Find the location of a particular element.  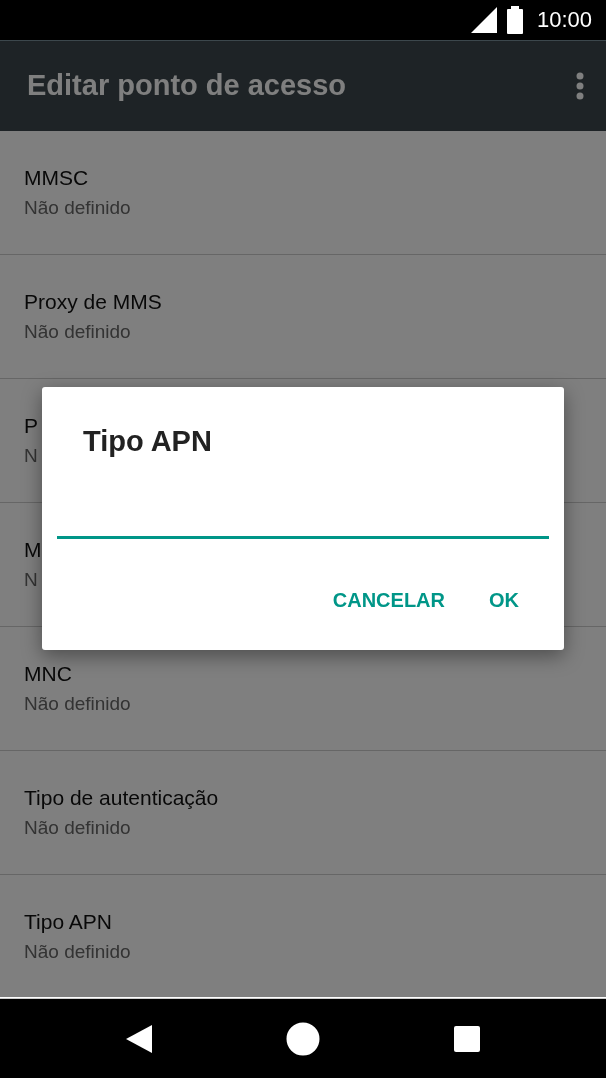

dialog-title: Tipo APN is located at coordinates (148, 441).